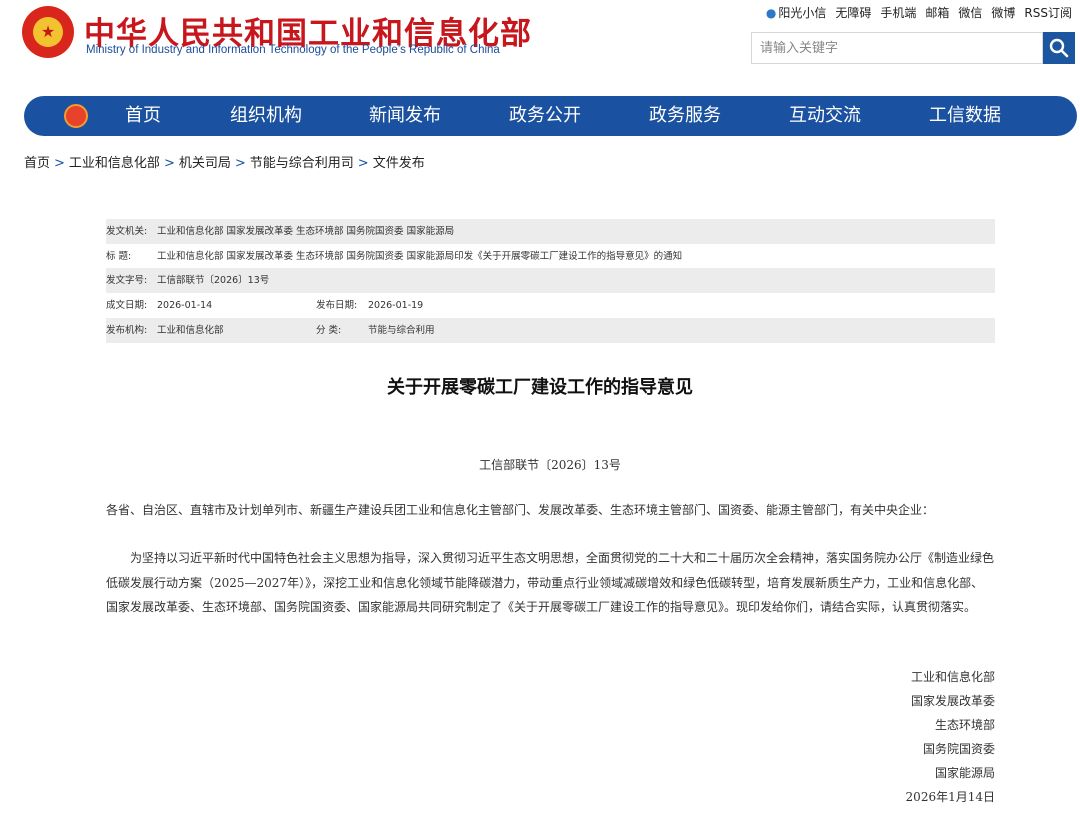 This screenshot has width=1080, height=819. Describe the element at coordinates (306, 231) in the screenshot. I see `info-value: 工业和信息化部 国家发展改革委 生态环境部 国务院国资委 国家能源局` at that location.